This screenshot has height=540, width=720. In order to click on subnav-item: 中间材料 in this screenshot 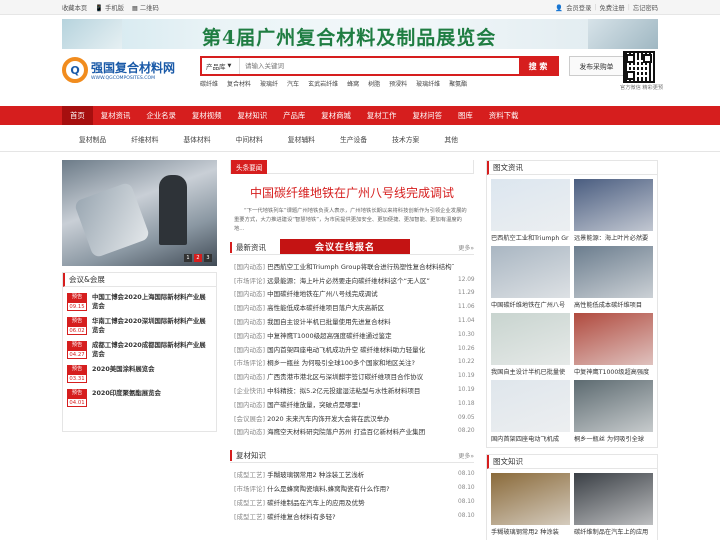, I will do `click(249, 139)`.